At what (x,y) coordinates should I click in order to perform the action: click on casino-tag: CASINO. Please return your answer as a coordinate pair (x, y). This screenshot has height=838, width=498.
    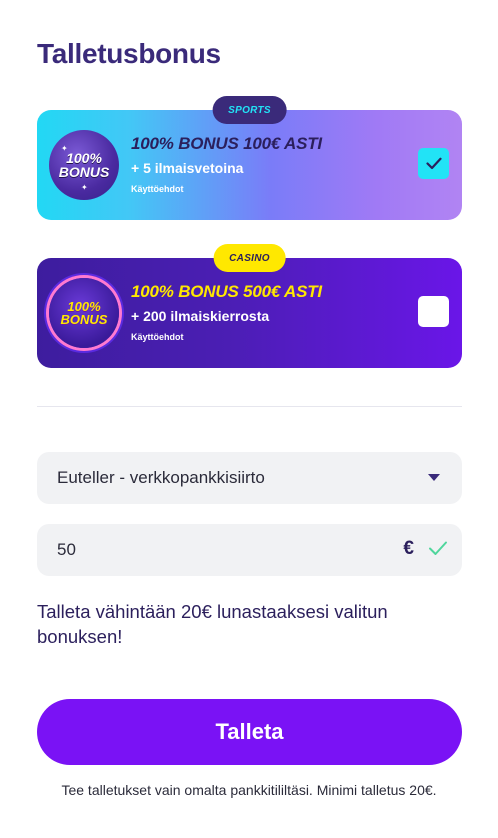
    Looking at the image, I should click on (249, 258).